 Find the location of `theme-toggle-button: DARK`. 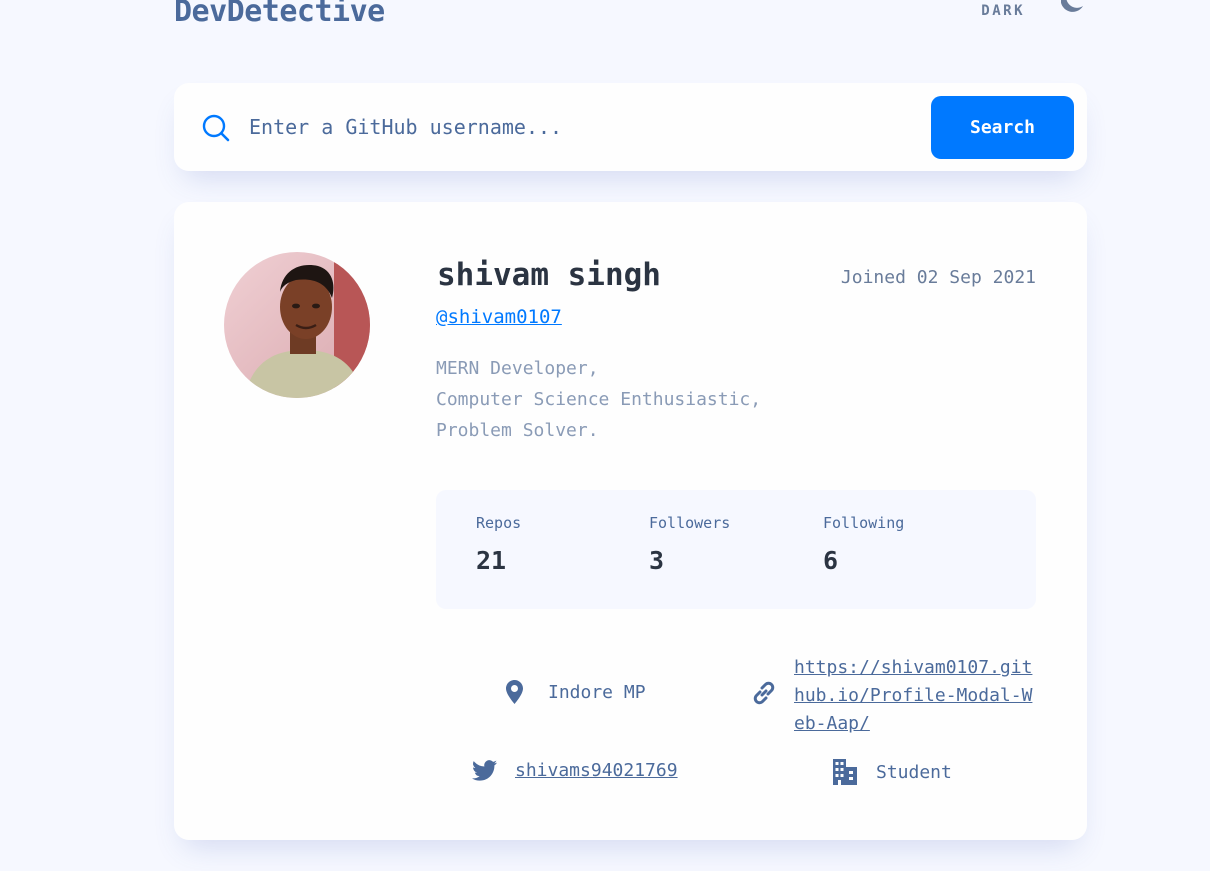

theme-toggle-button: DARK is located at coordinates (1034, 11).